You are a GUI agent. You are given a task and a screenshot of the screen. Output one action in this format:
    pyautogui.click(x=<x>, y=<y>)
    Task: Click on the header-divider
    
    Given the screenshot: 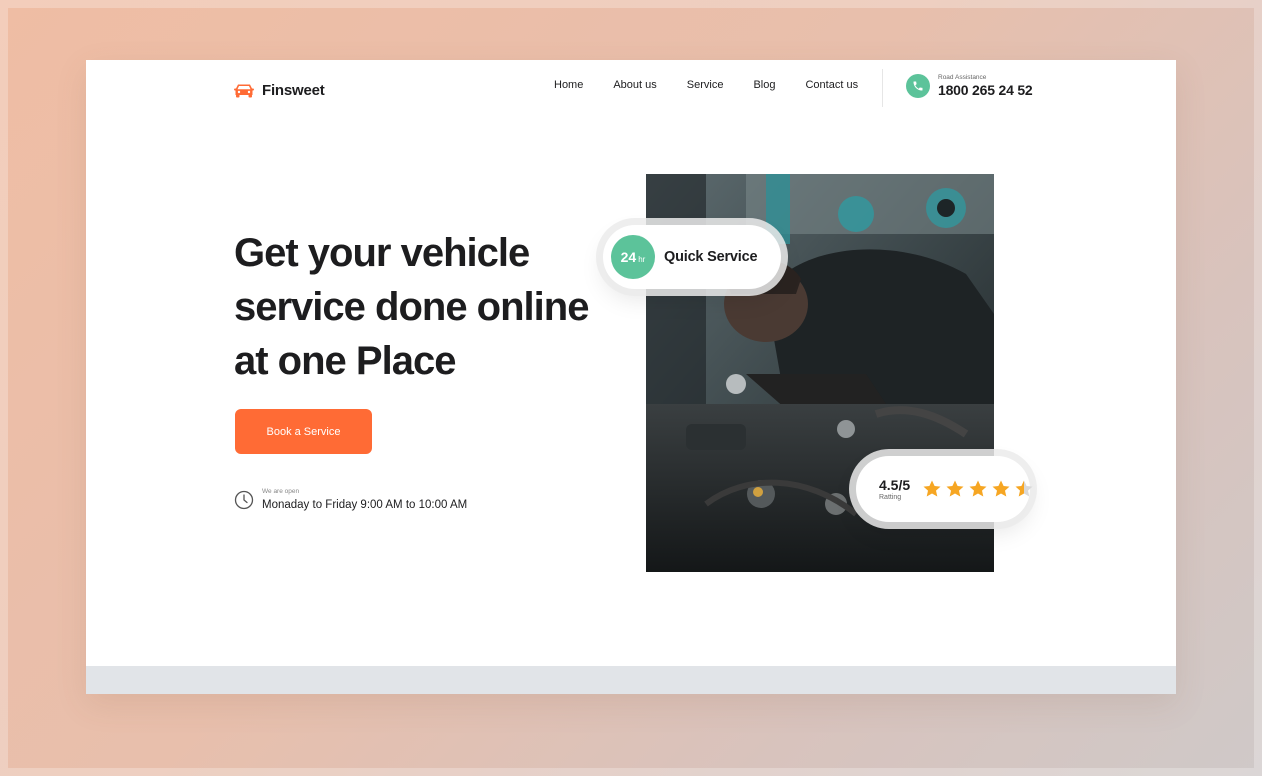 What is the action you would take?
    pyautogui.click(x=882, y=88)
    